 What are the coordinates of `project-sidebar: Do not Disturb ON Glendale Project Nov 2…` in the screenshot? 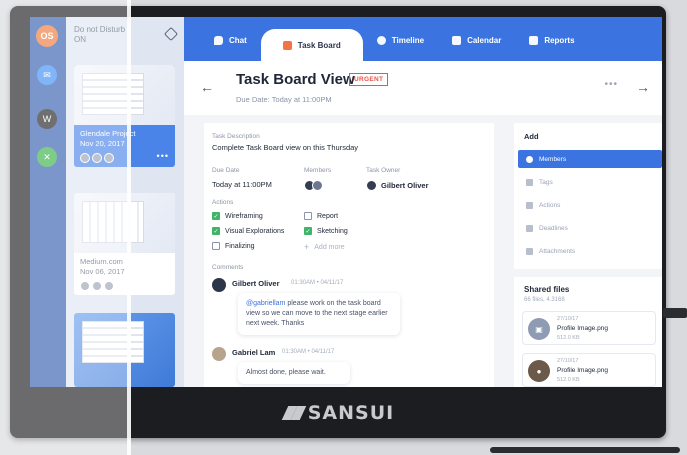 It's located at (125, 202).